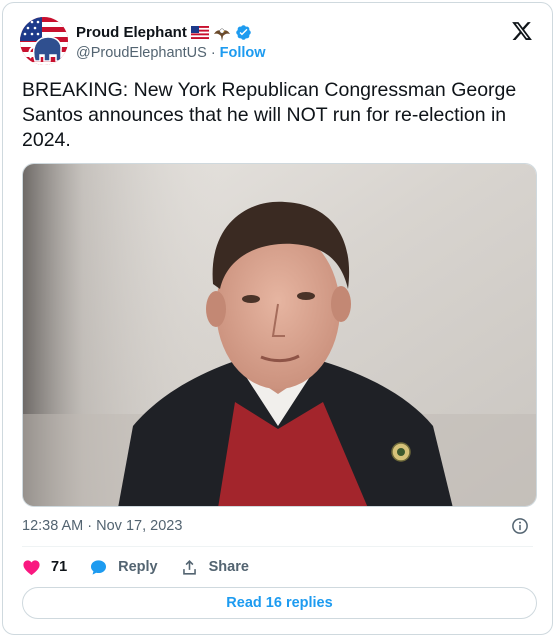 This screenshot has height=637, width=555. Describe the element at coordinates (99, 567) in the screenshot. I see `reply-bubble-icon` at that location.